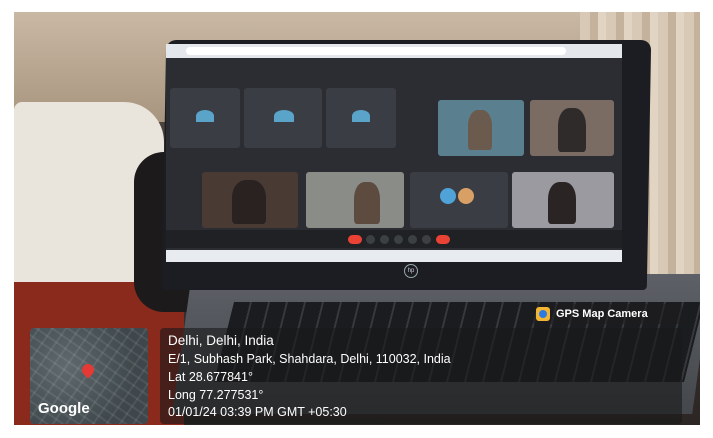 Image resolution: width=713 pixels, height=438 pixels. I want to click on gps-camera-app-icon, so click(543, 314).